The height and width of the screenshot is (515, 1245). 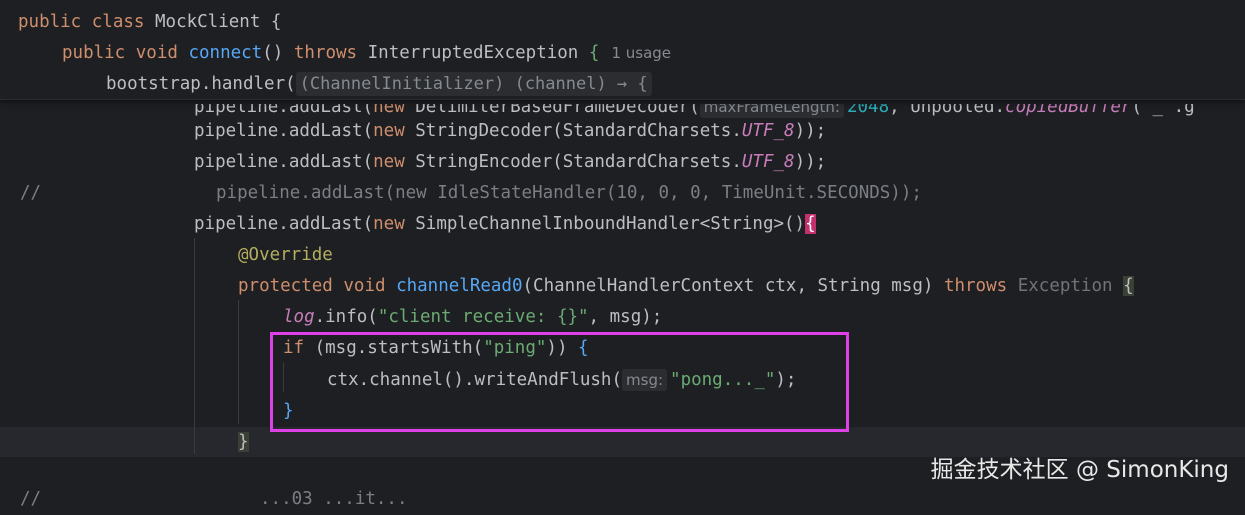 What do you see at coordinates (346, 317) in the screenshot?
I see `code-text: .info(` at bounding box center [346, 317].